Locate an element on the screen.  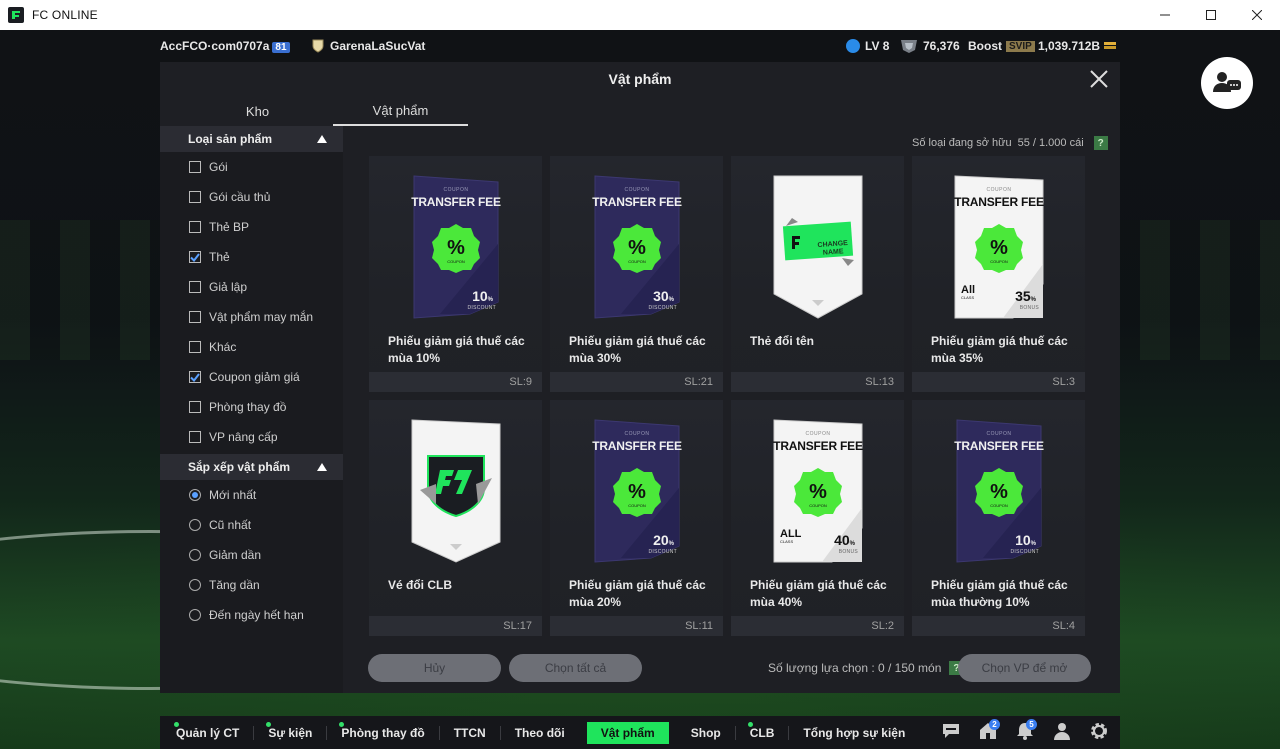
discount-value: 10 is located at coordinates (480, 296).